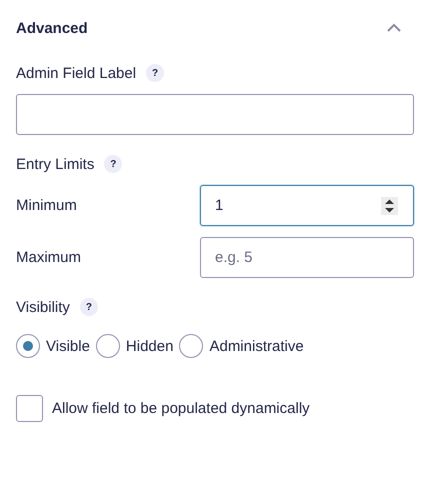 Image resolution: width=430 pixels, height=484 pixels. Describe the element at coordinates (29, 408) in the screenshot. I see `checkbox` at that location.